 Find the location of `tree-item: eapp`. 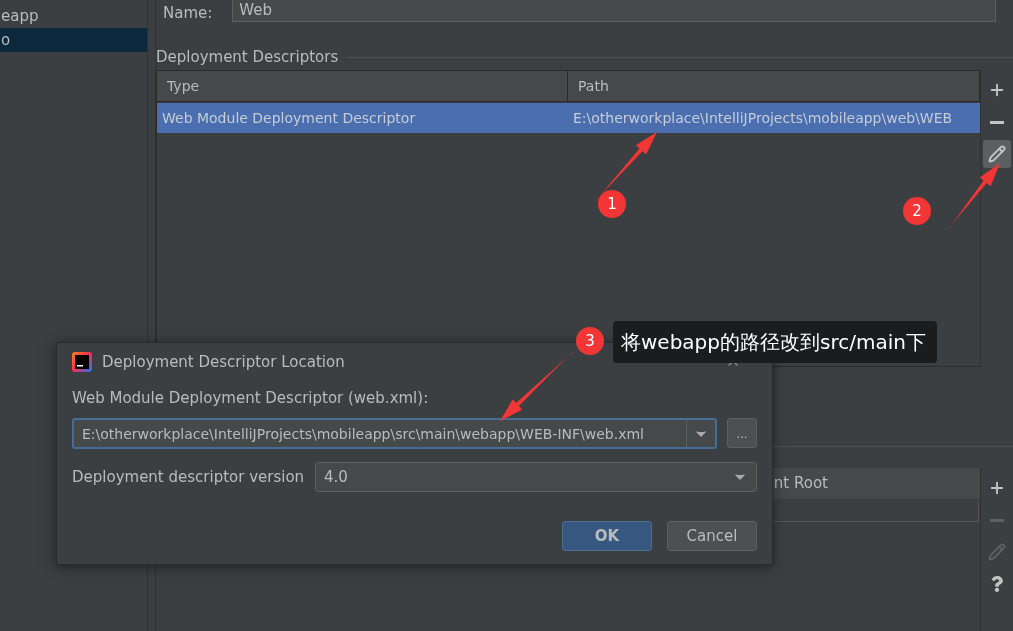

tree-item: eapp is located at coordinates (73, 16).